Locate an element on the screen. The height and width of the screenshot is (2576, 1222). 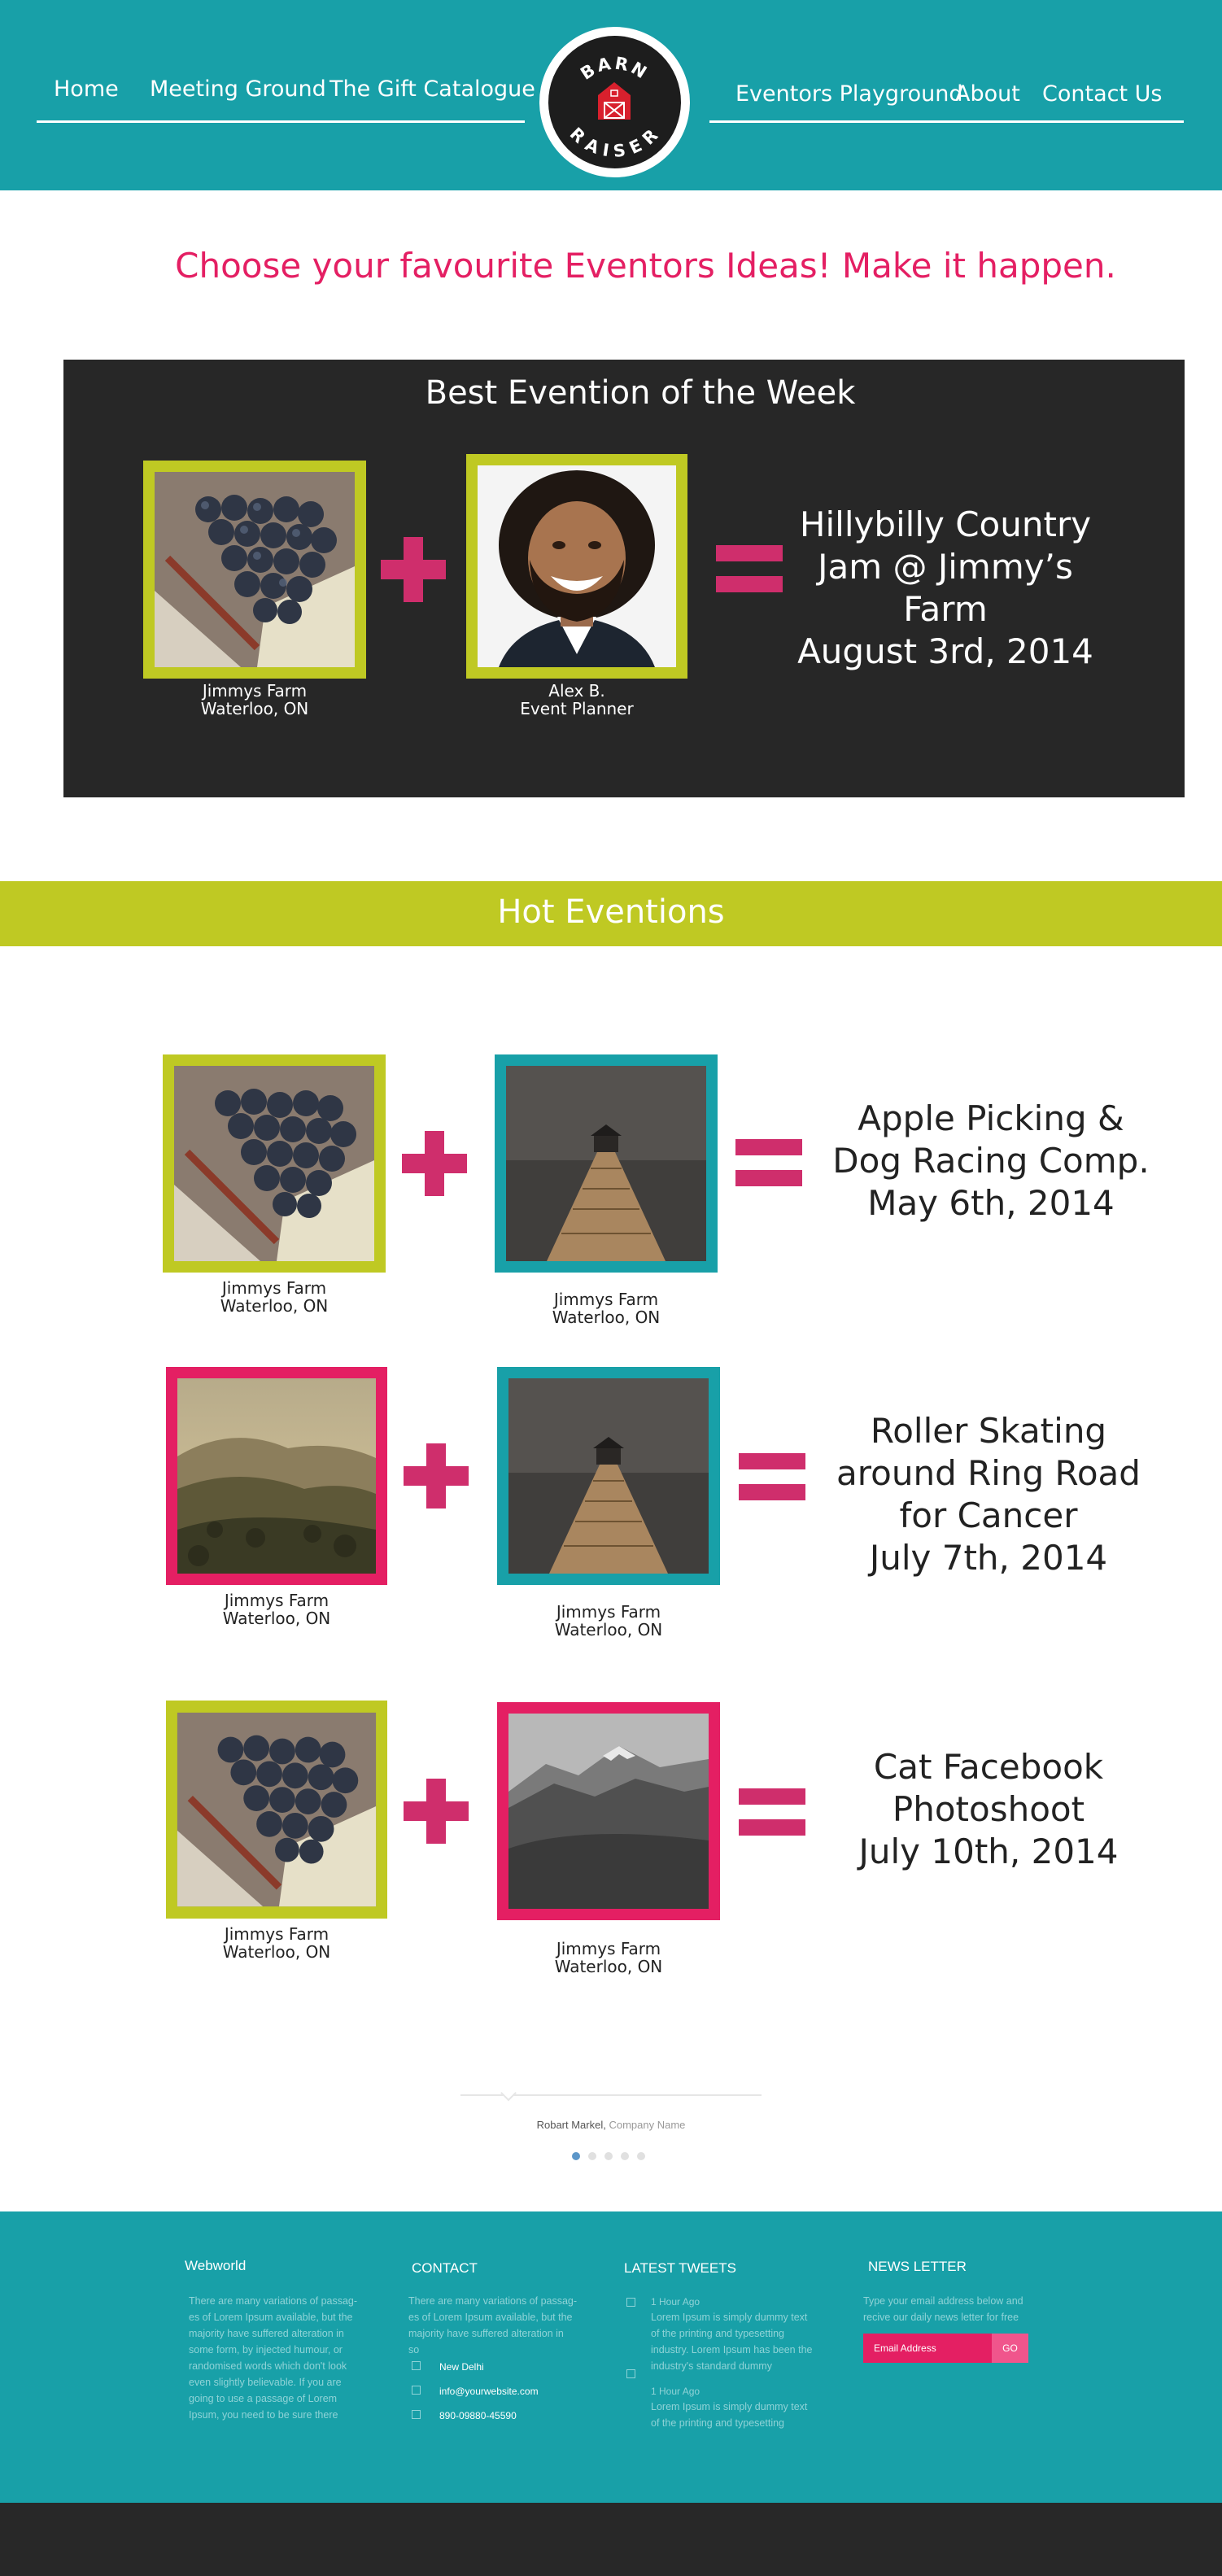
best-result-line2: Jam @ Jimmy’s Farm is located at coordinates (945, 588).